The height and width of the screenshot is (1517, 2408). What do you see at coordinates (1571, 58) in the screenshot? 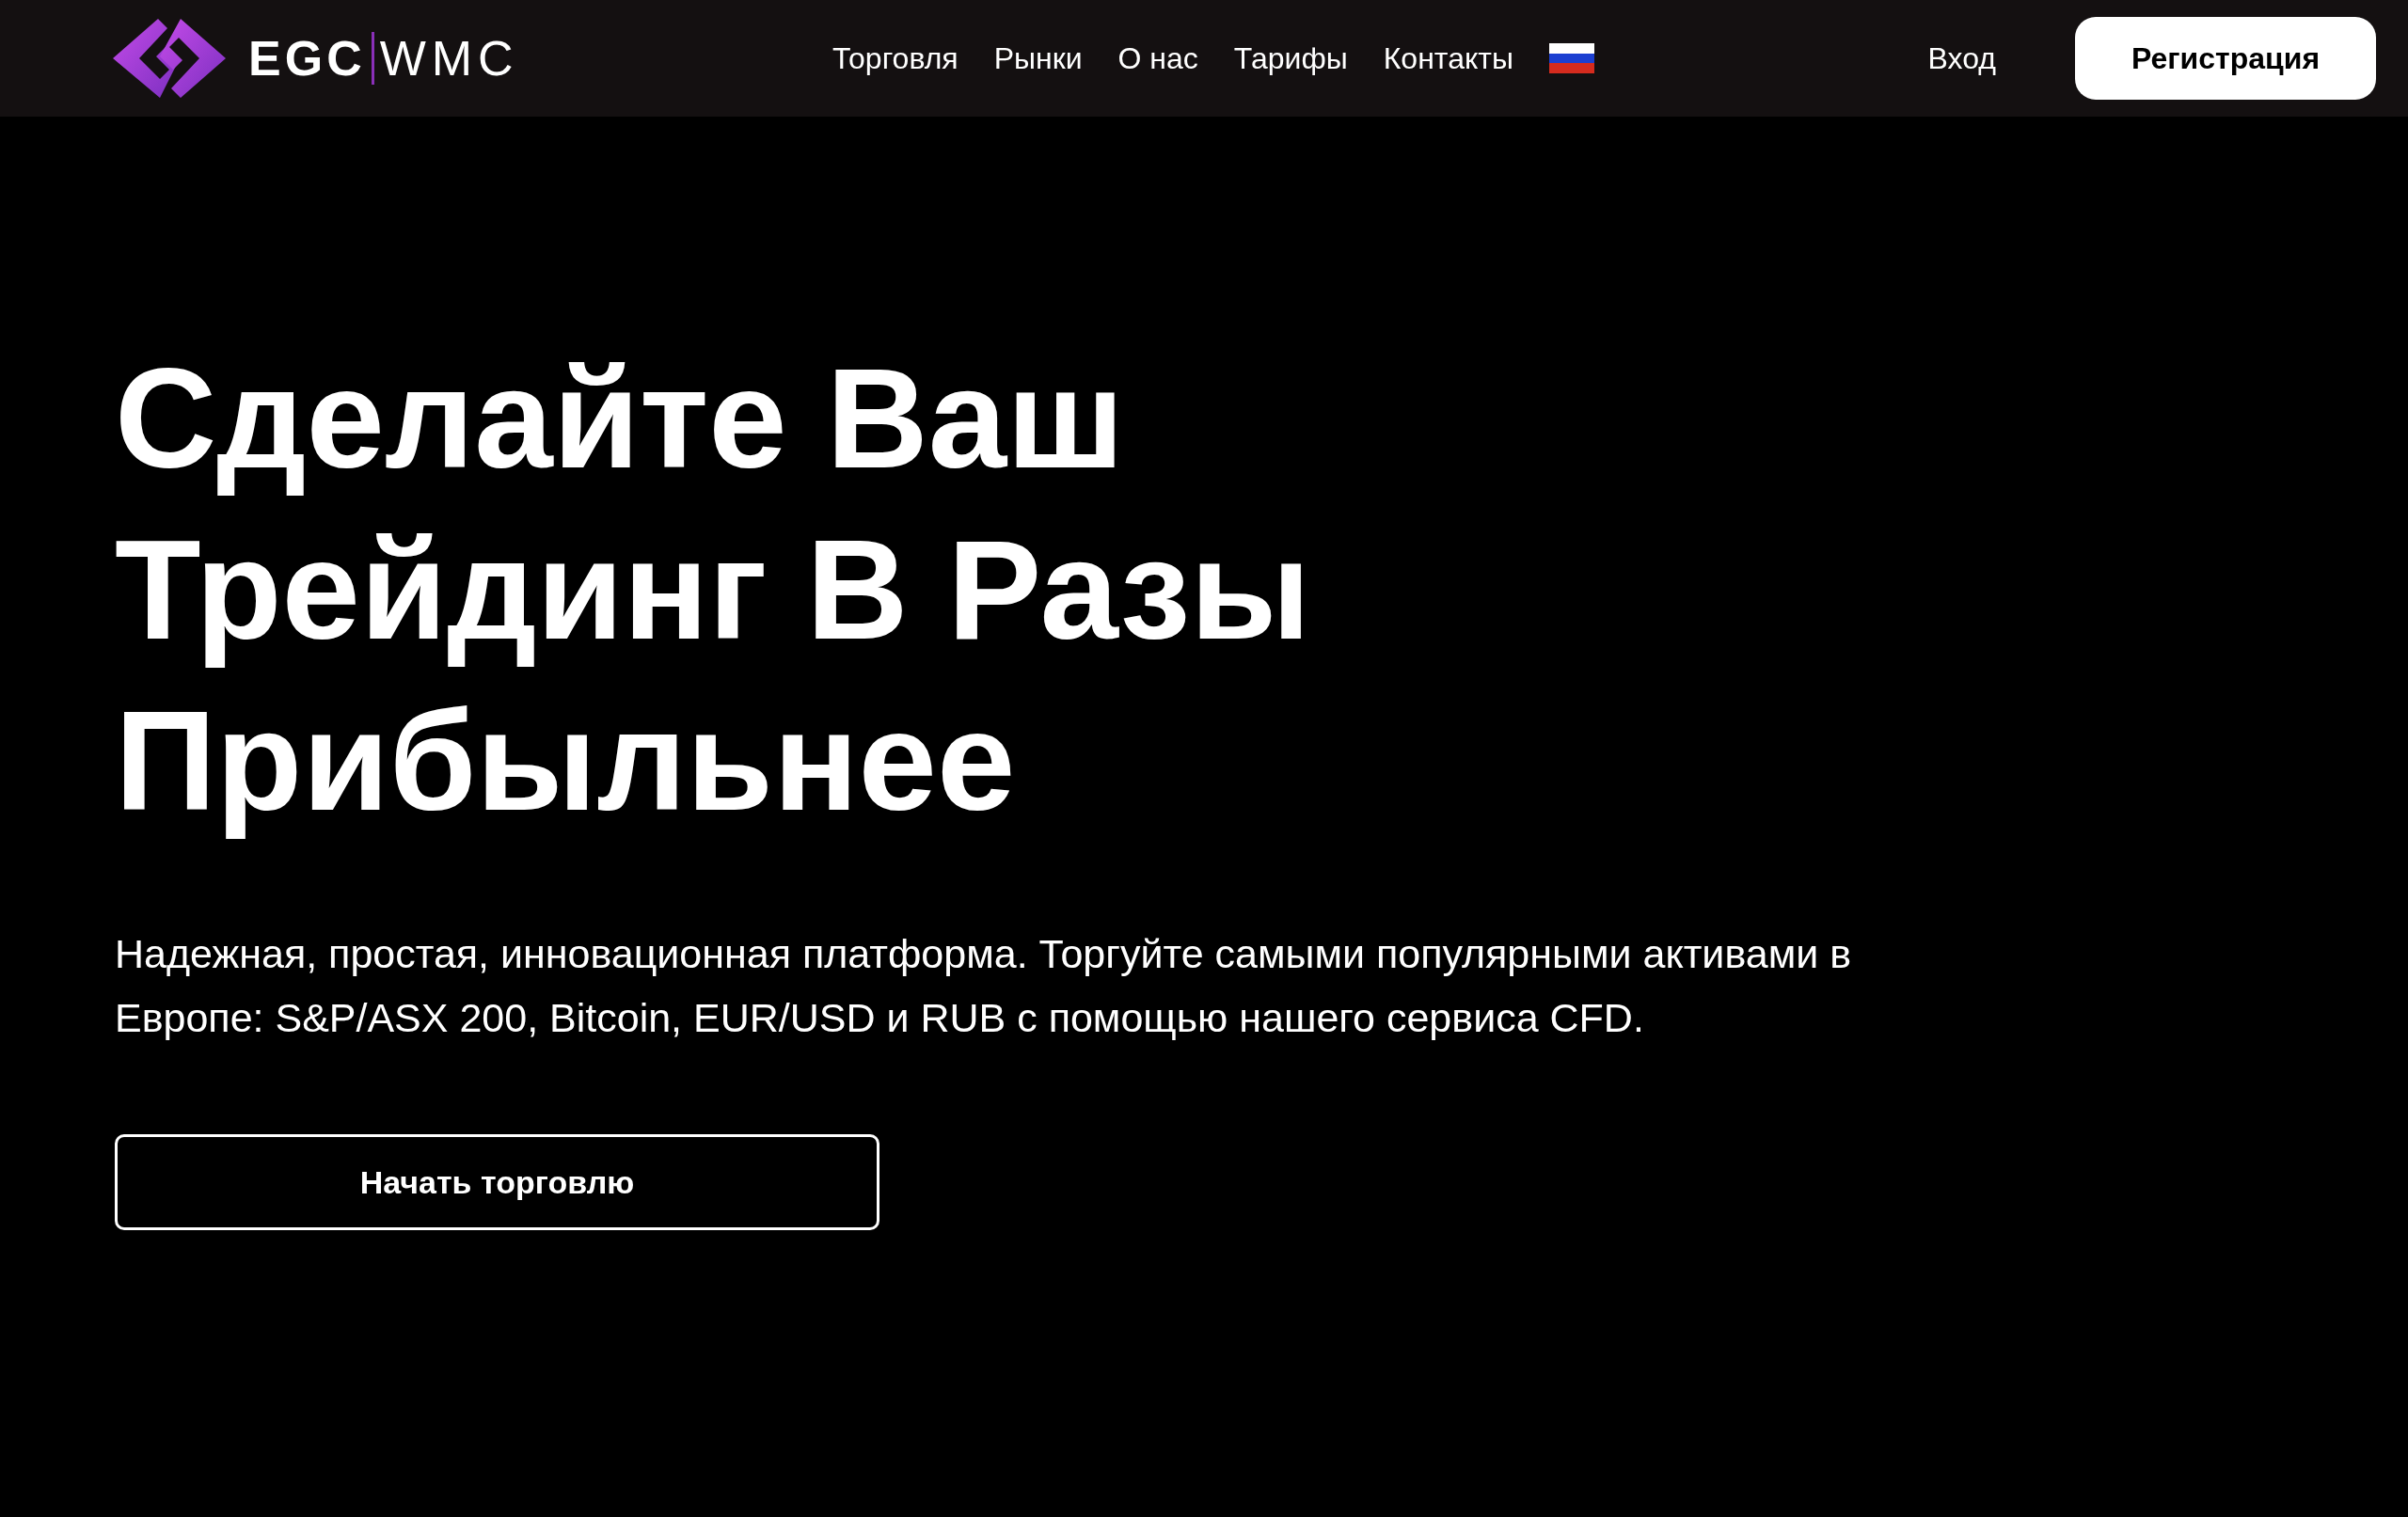
I see `flag-icon` at bounding box center [1571, 58].